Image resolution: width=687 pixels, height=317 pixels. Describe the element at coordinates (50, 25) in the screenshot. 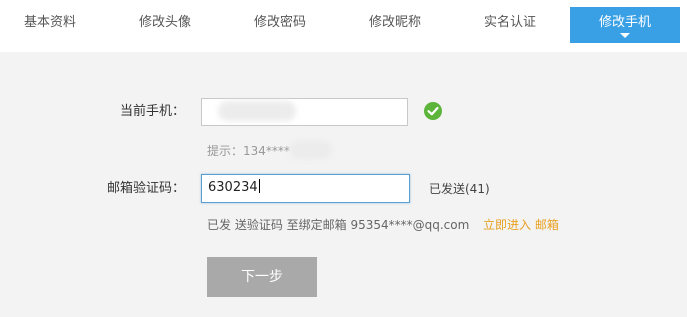

I see `tab-basic-info: 基本资料` at that location.